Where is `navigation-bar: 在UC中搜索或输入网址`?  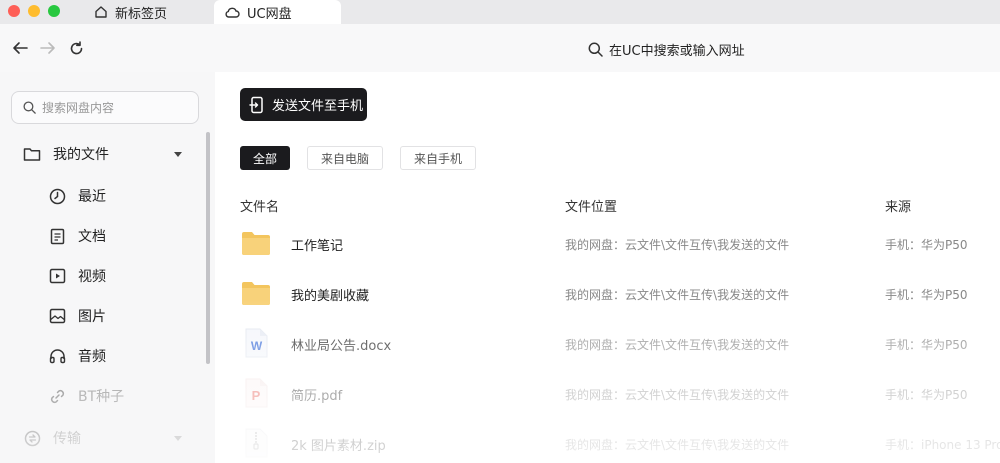 navigation-bar: 在UC中搜索或输入网址 is located at coordinates (500, 48).